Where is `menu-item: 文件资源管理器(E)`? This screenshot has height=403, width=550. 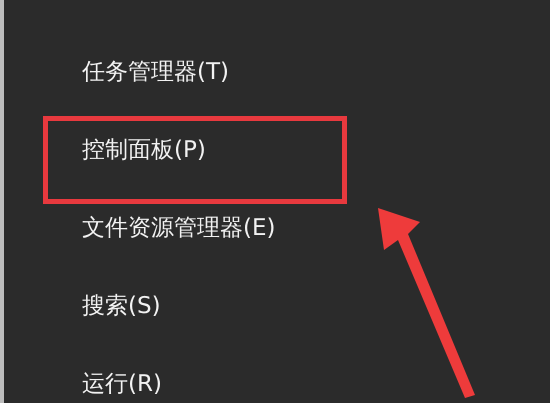 menu-item: 文件资源管理器(E) is located at coordinates (179, 228).